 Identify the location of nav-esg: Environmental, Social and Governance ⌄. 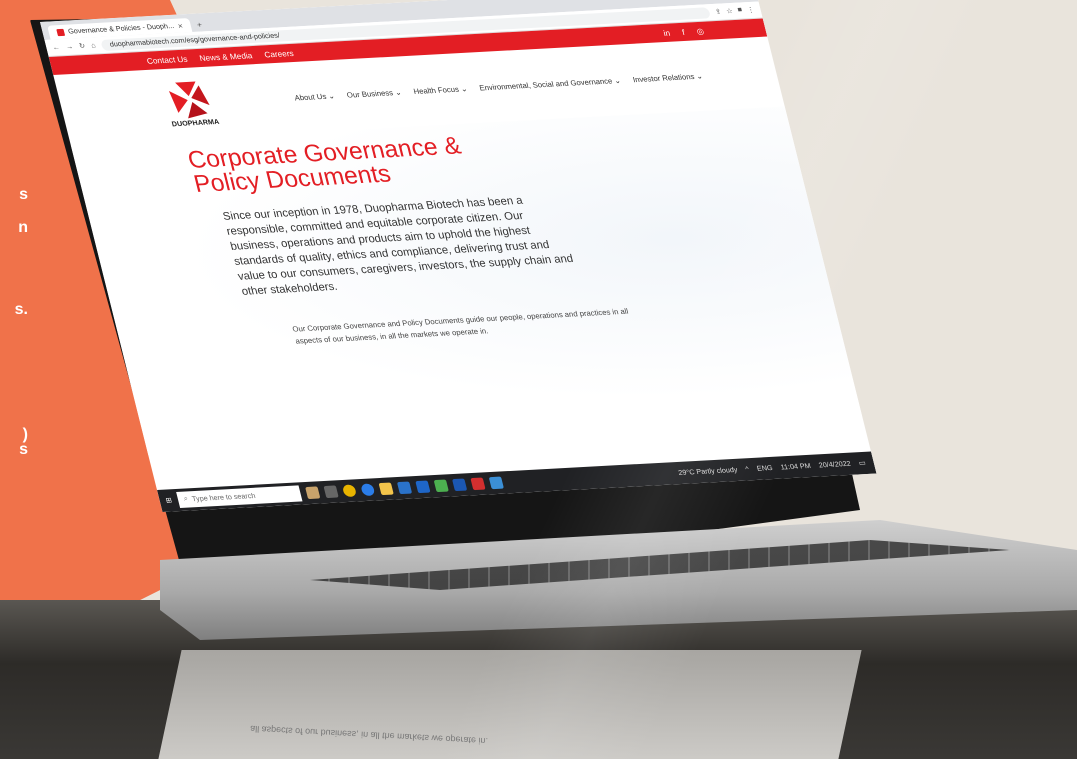
(549, 83).